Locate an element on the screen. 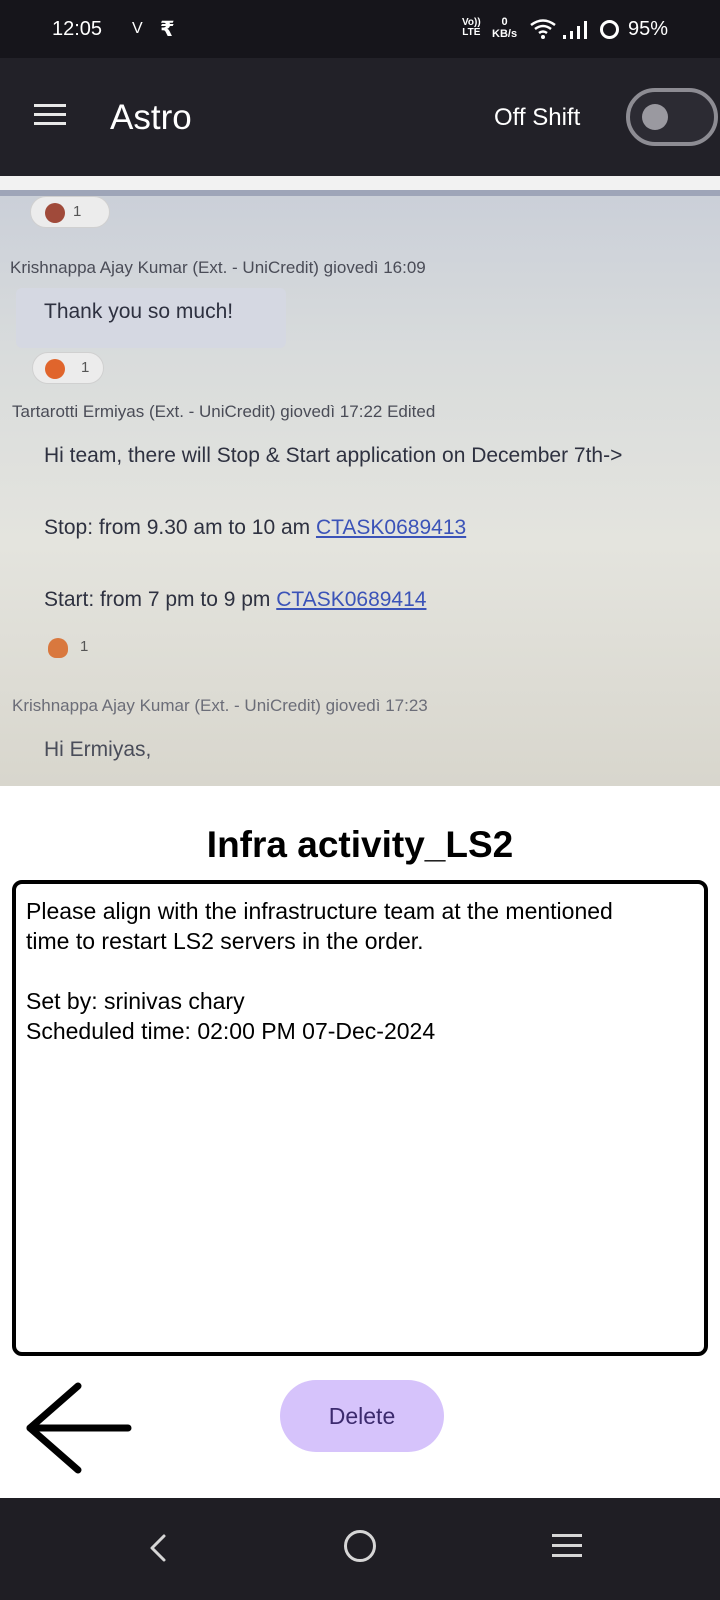 This screenshot has width=720, height=1600. network-speed: 0 KB/s is located at coordinates (504, 28).